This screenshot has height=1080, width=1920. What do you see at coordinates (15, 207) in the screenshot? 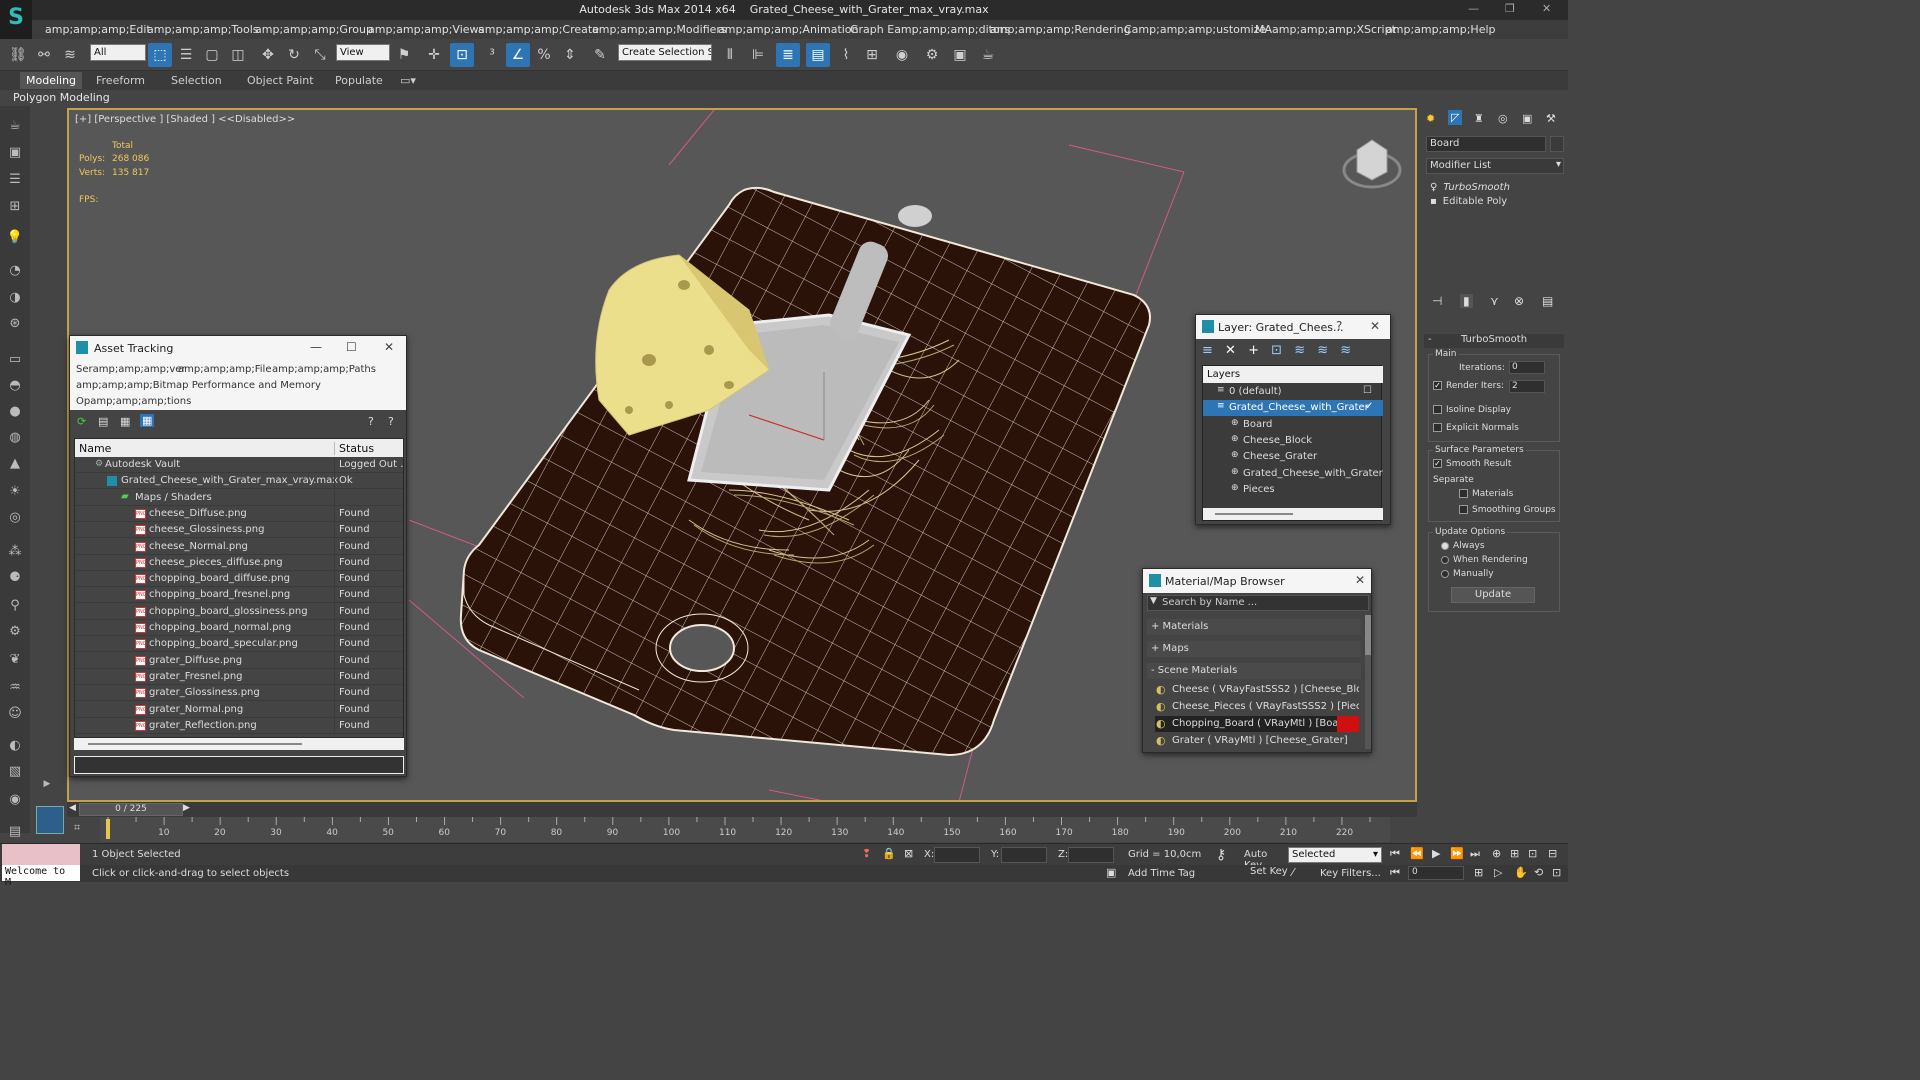
I see `grid-icon: ⊞` at bounding box center [15, 207].